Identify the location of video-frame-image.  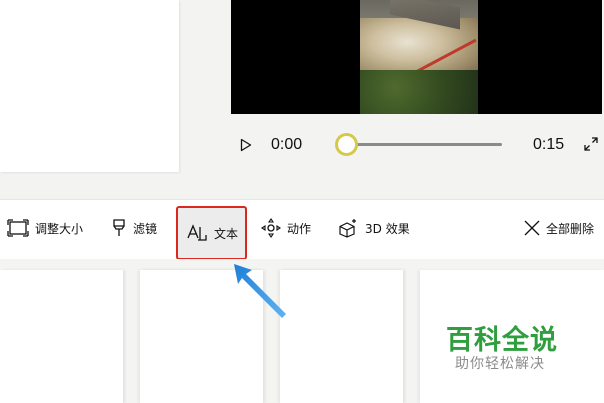
(419, 57).